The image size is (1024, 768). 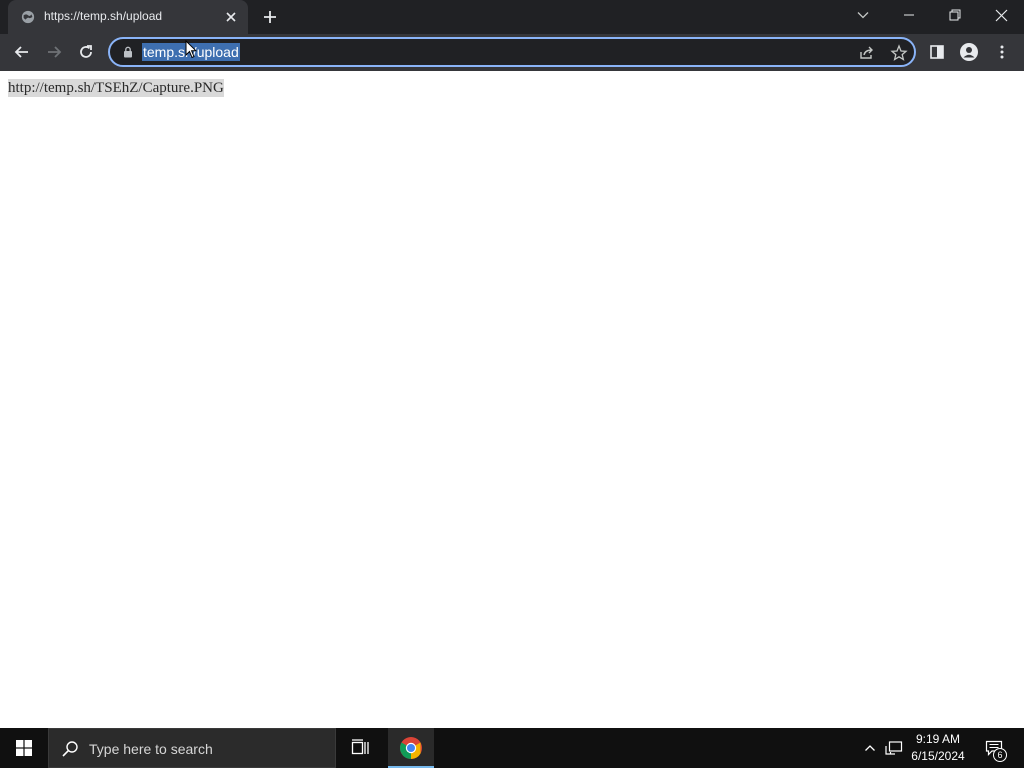 I want to click on forward-button, so click(x=54, y=52).